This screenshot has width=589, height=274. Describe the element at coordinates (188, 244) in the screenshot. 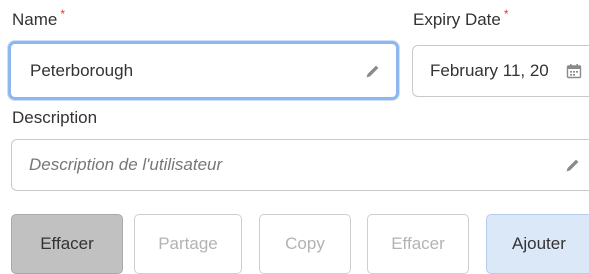

I see `share-button: Partage` at that location.